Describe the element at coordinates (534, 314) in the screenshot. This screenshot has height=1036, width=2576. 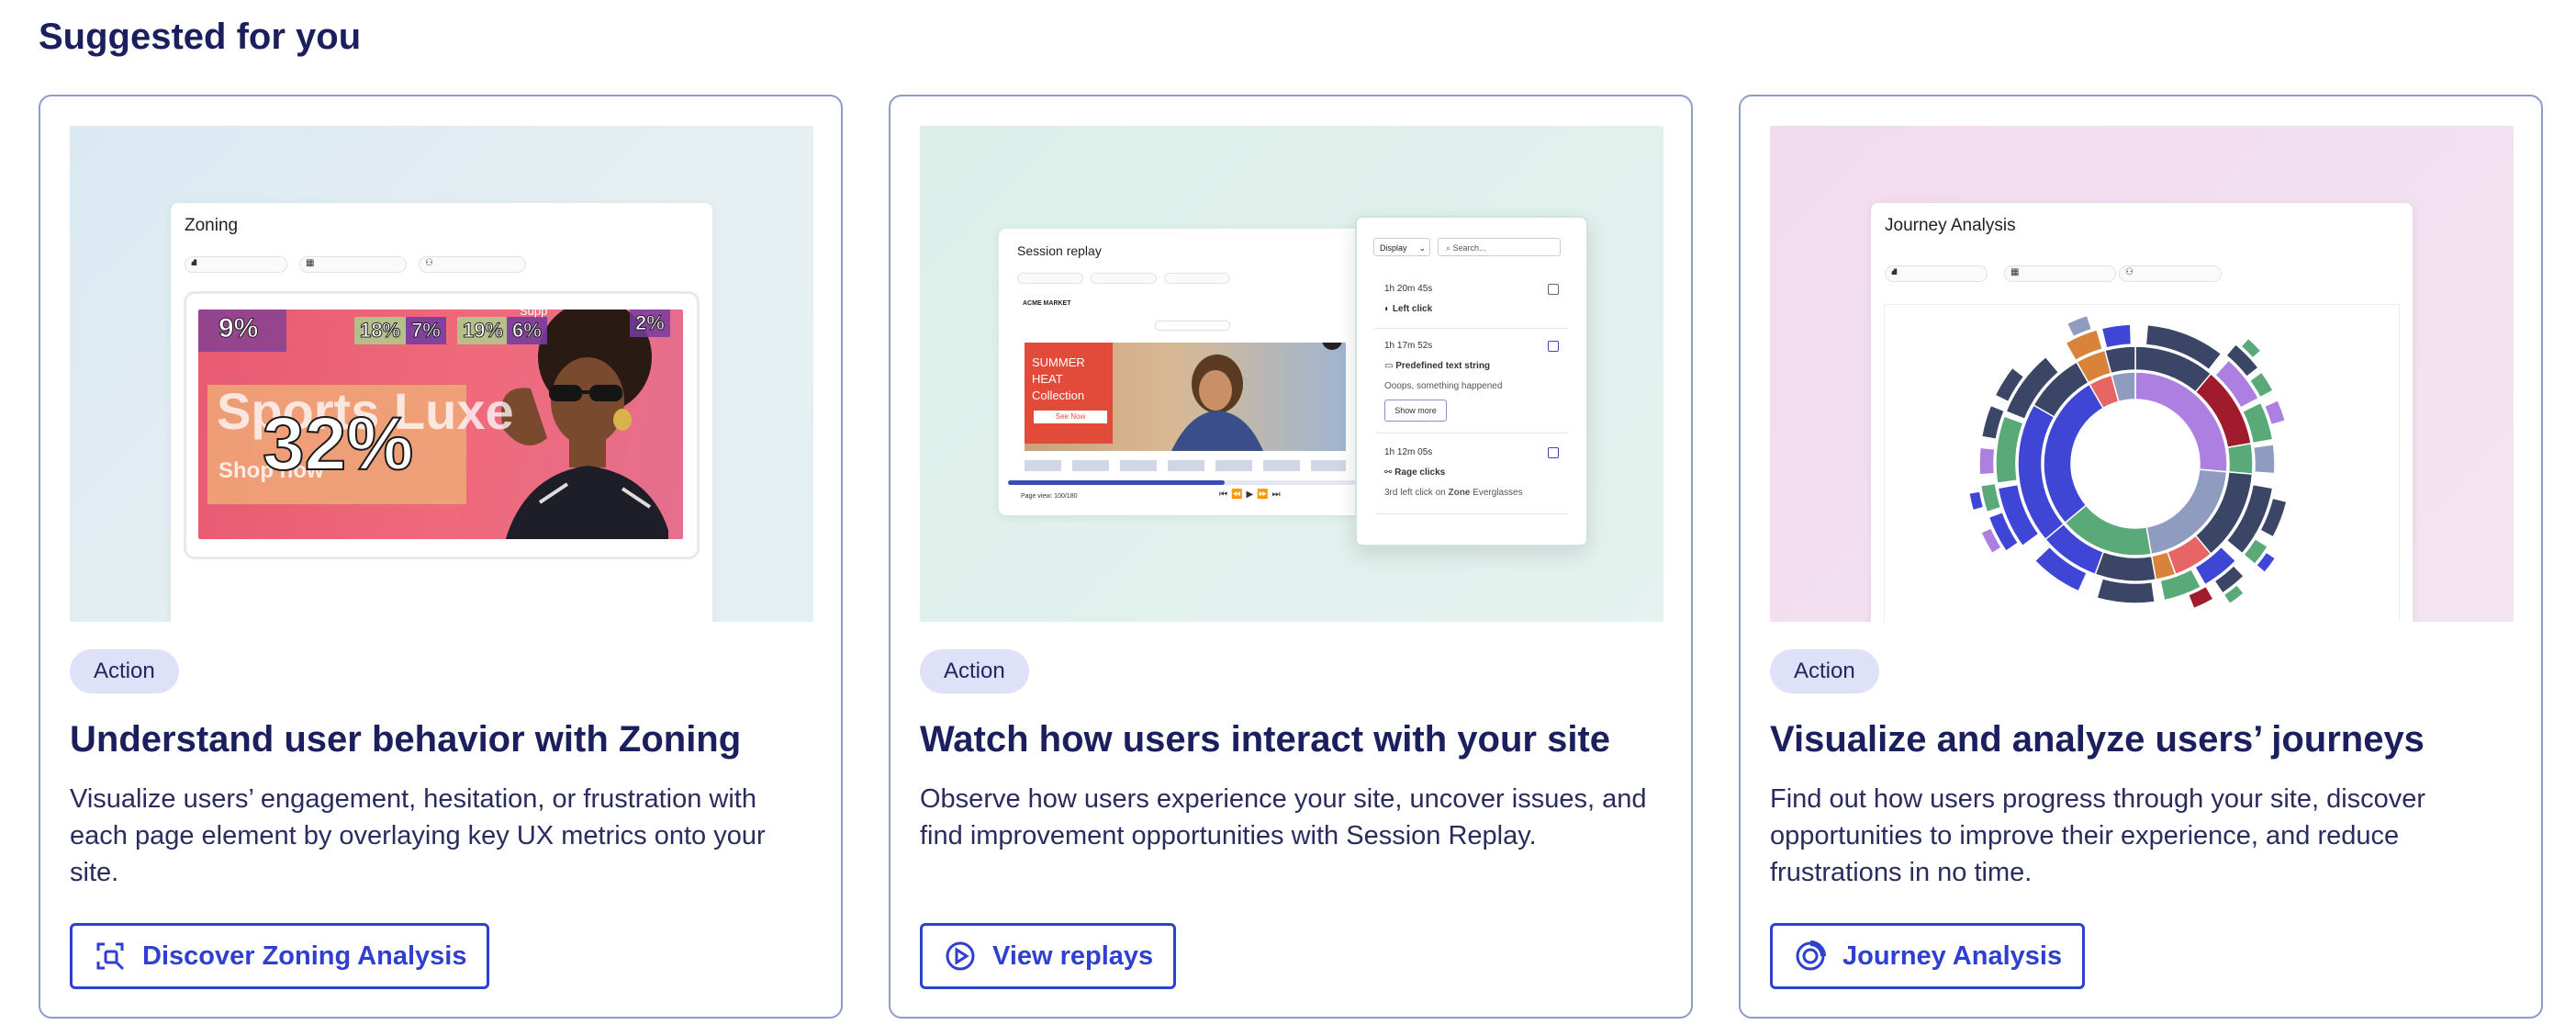
I see `metric-sublabel: Supp` at that location.